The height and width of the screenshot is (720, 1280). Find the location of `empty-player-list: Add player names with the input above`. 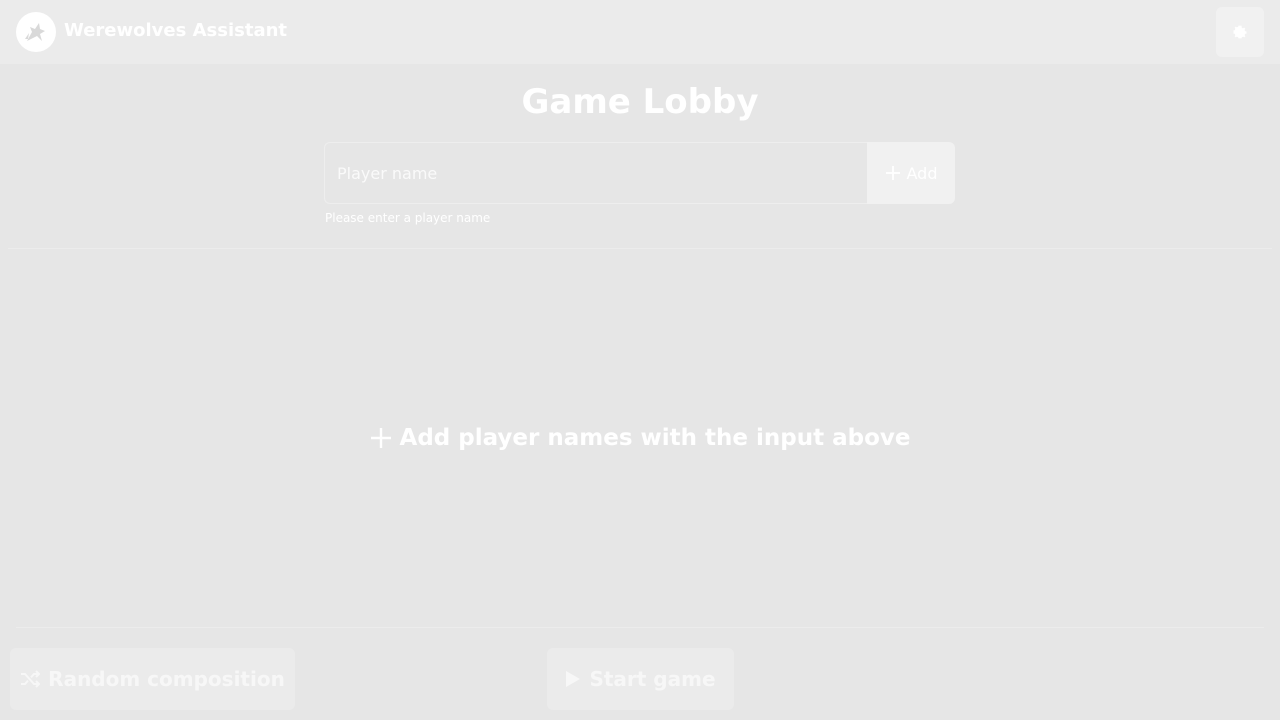

empty-player-list: Add player names with the input above is located at coordinates (640, 438).